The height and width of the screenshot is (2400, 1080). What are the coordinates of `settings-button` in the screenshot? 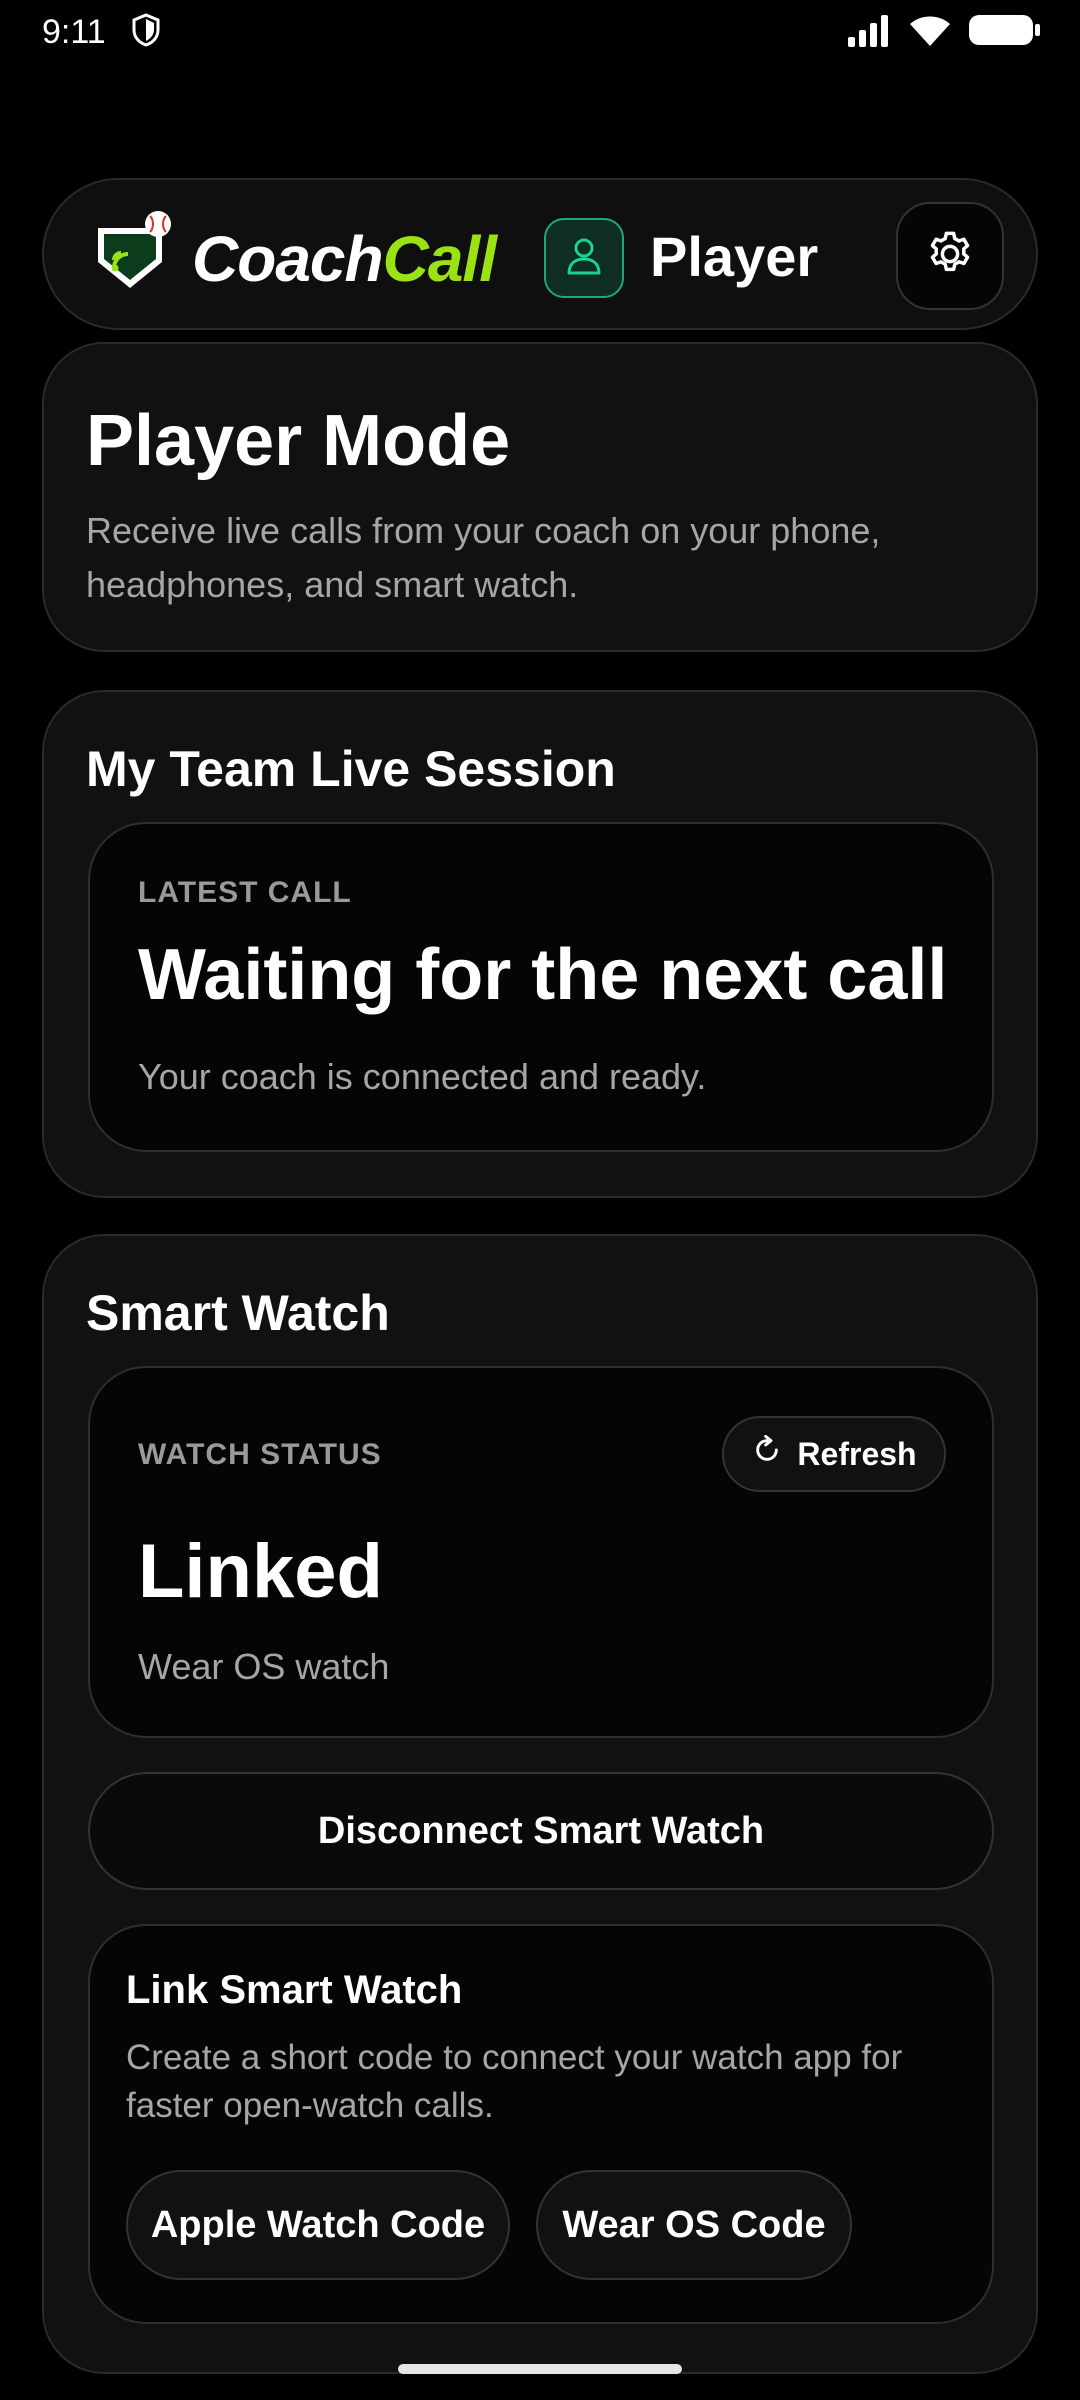 It's located at (950, 256).